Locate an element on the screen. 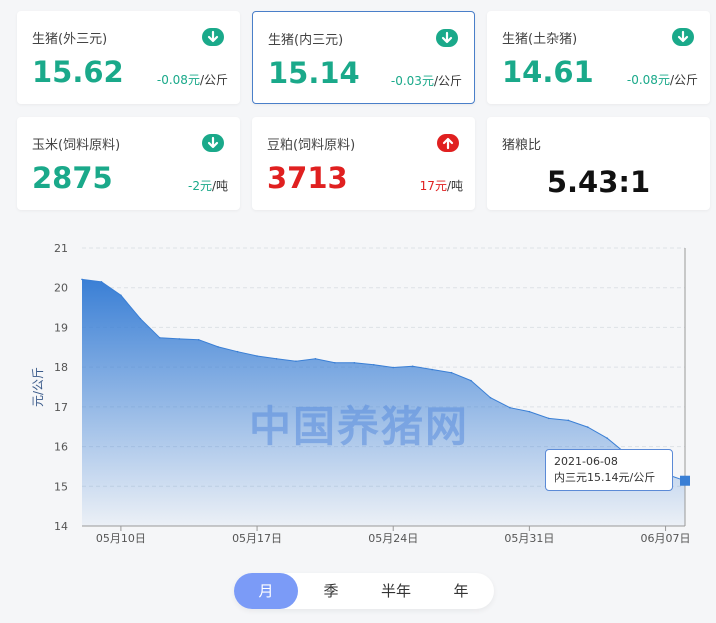 The width and height of the screenshot is (716, 623). card-title: 生猪(土杂猪) is located at coordinates (540, 39).